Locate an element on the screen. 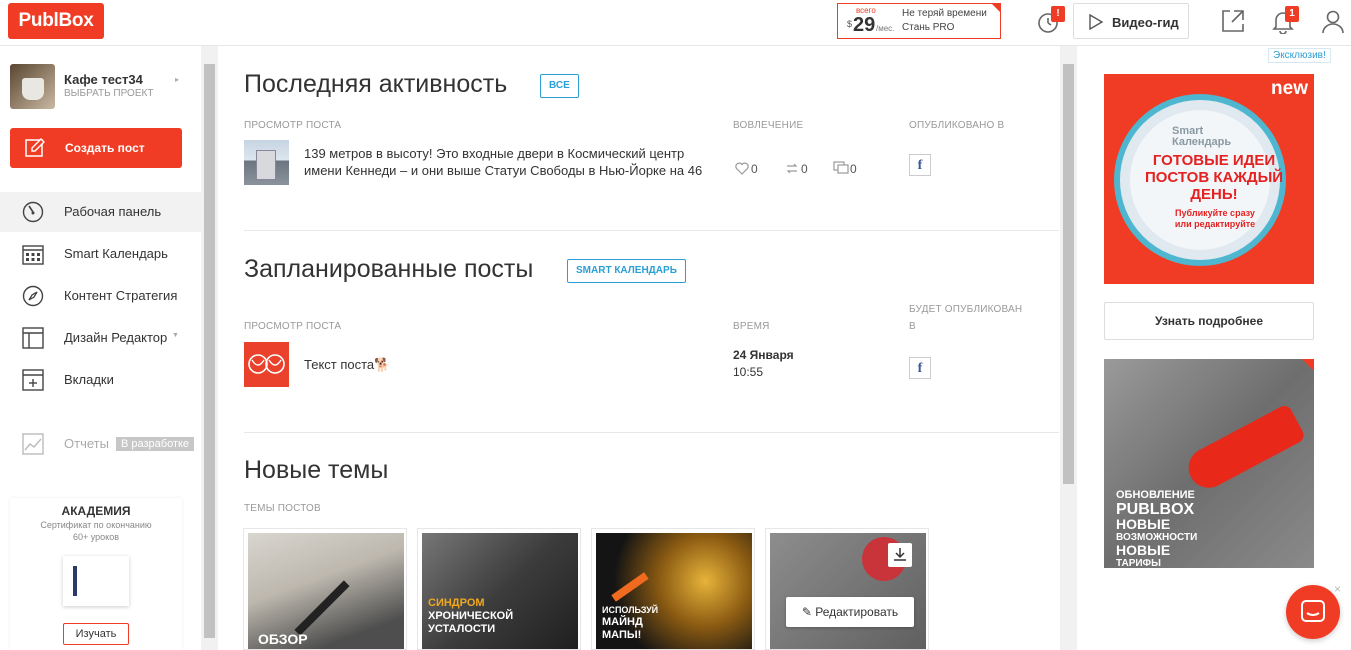  learn-more-button: Узнать подробнее is located at coordinates (1209, 321).